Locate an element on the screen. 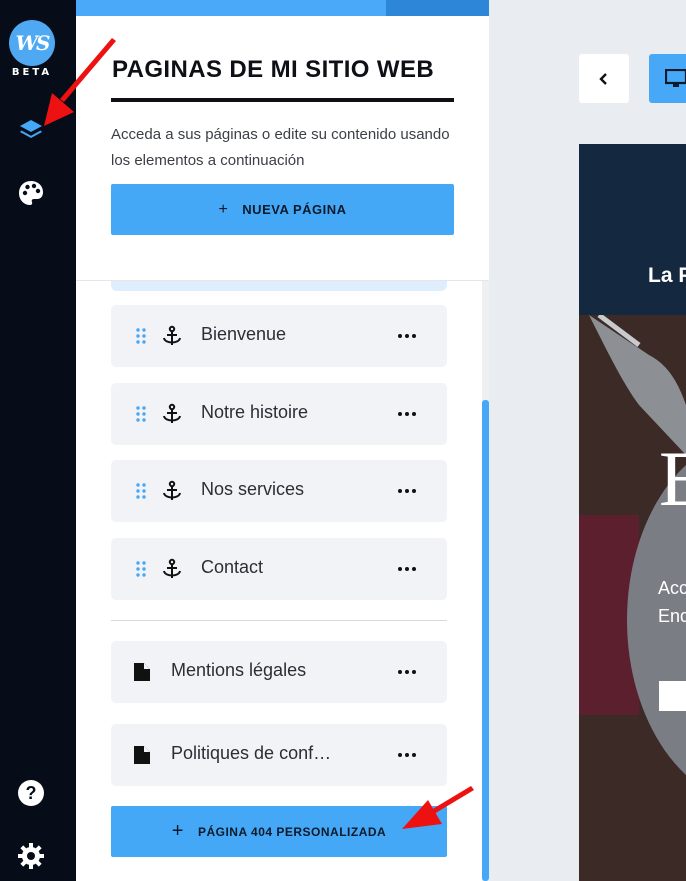 The width and height of the screenshot is (686, 881). desktop-view-button is located at coordinates (667, 78).